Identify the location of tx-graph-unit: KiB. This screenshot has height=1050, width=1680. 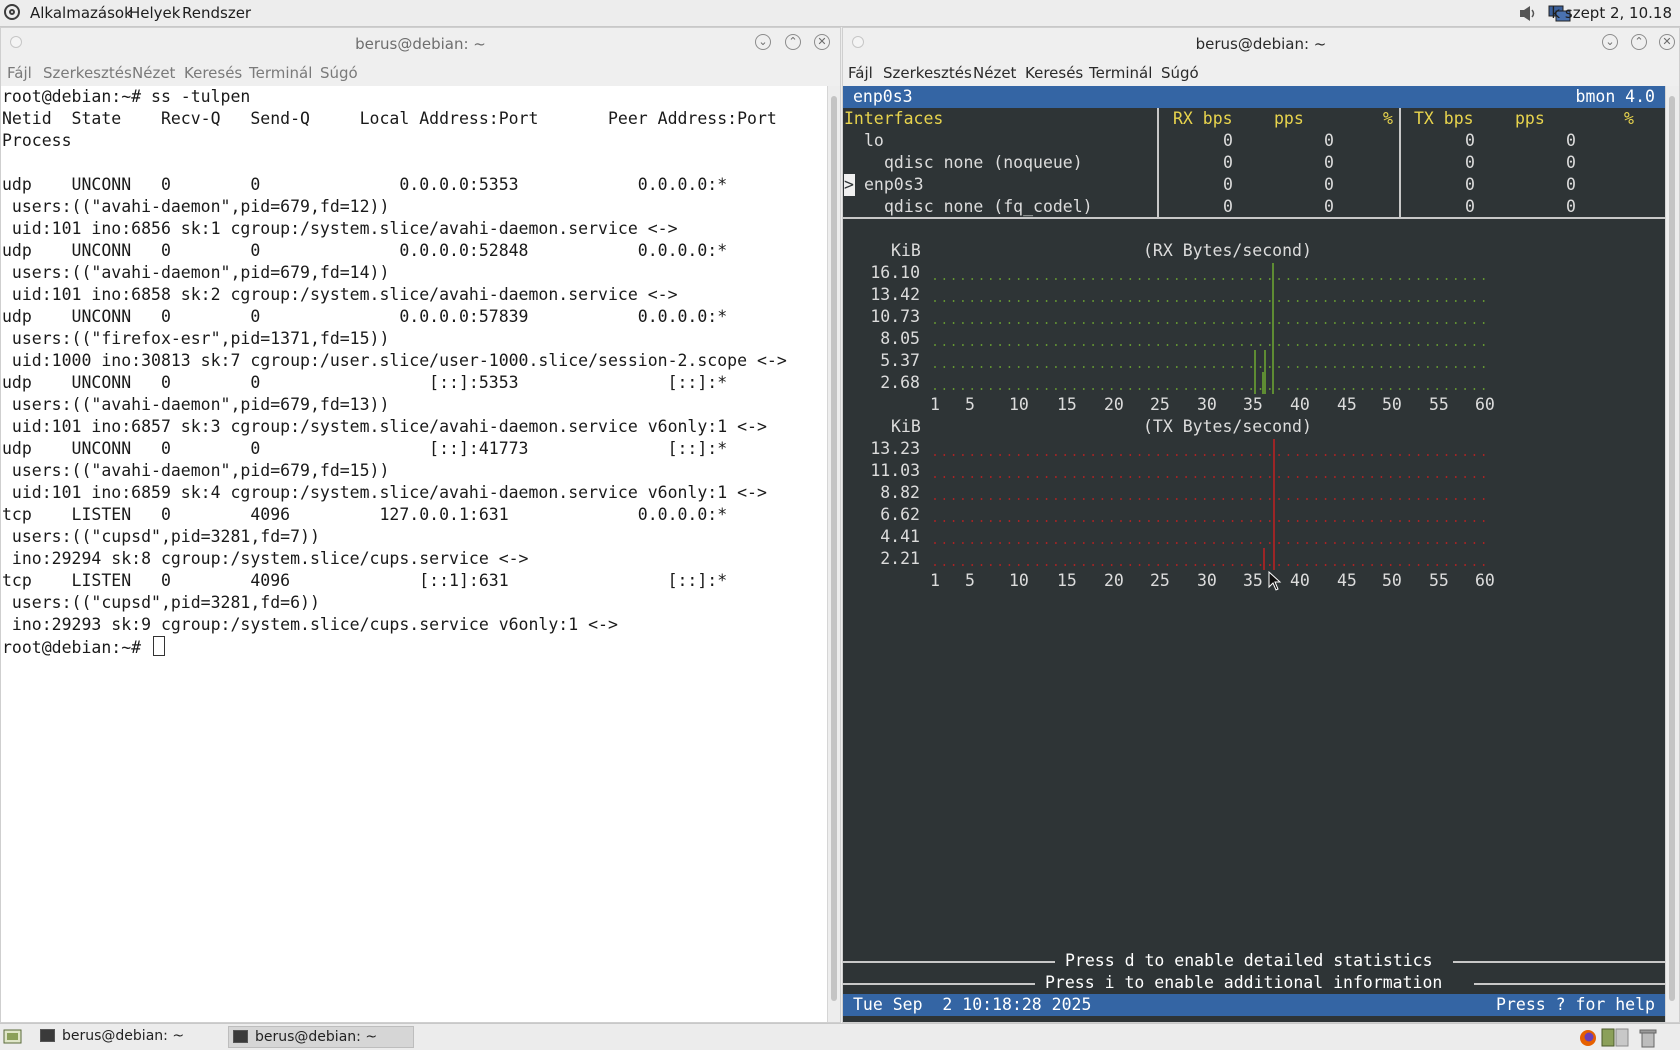
(906, 426).